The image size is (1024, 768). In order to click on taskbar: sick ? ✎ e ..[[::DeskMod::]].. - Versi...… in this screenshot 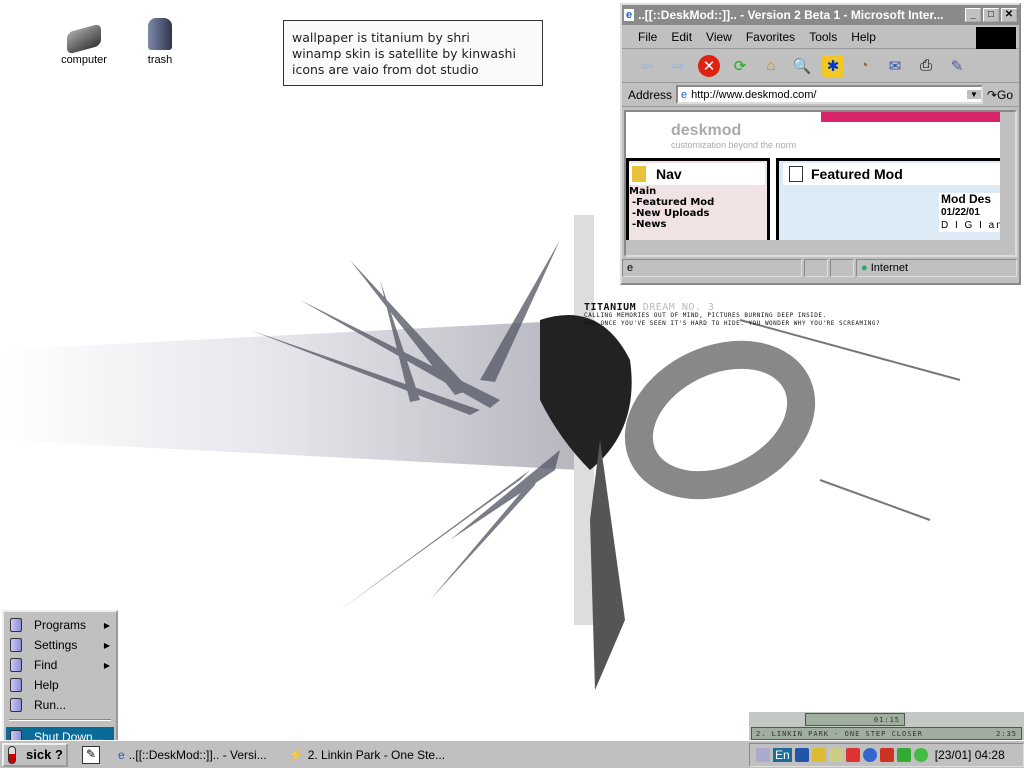, I will do `click(512, 754)`.